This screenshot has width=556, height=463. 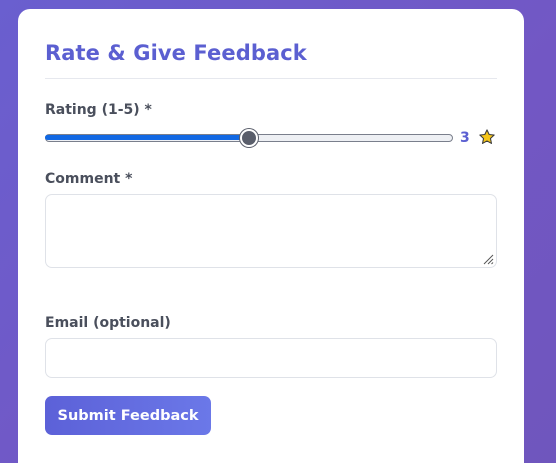 I want to click on slider-fill, so click(x=147, y=137).